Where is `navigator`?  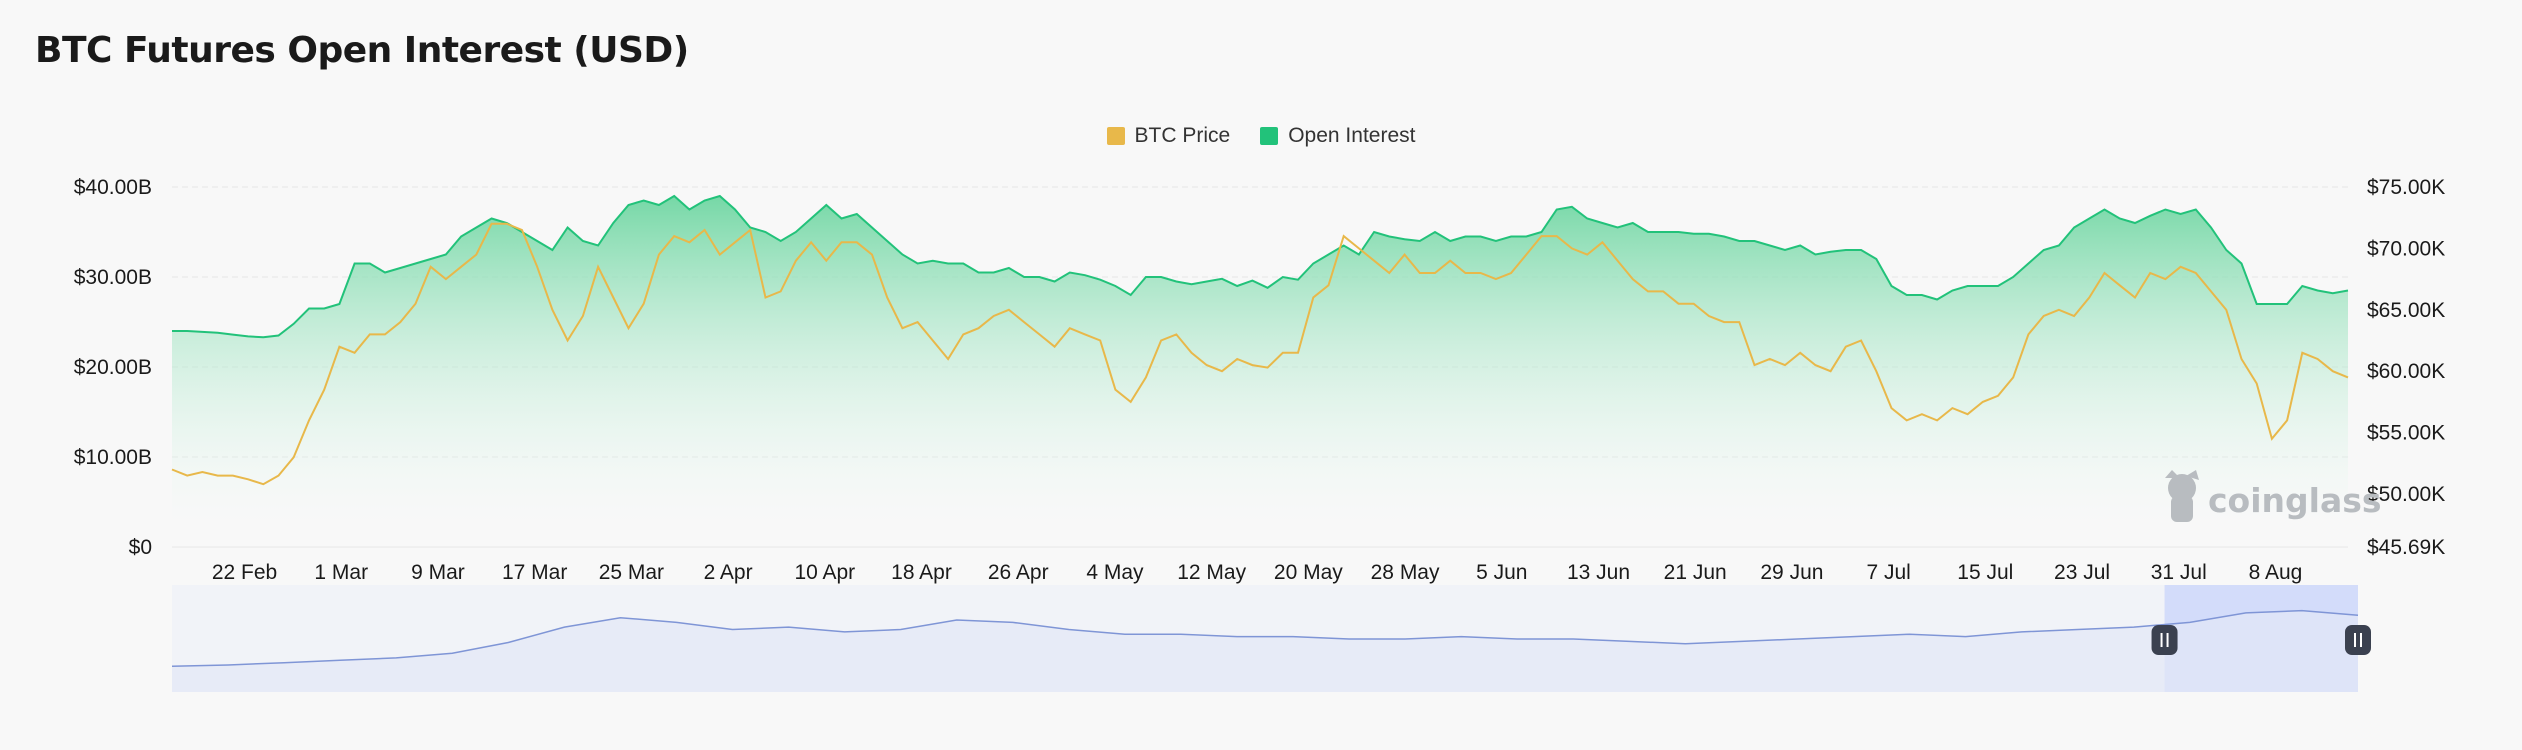
navigator is located at coordinates (1271, 638).